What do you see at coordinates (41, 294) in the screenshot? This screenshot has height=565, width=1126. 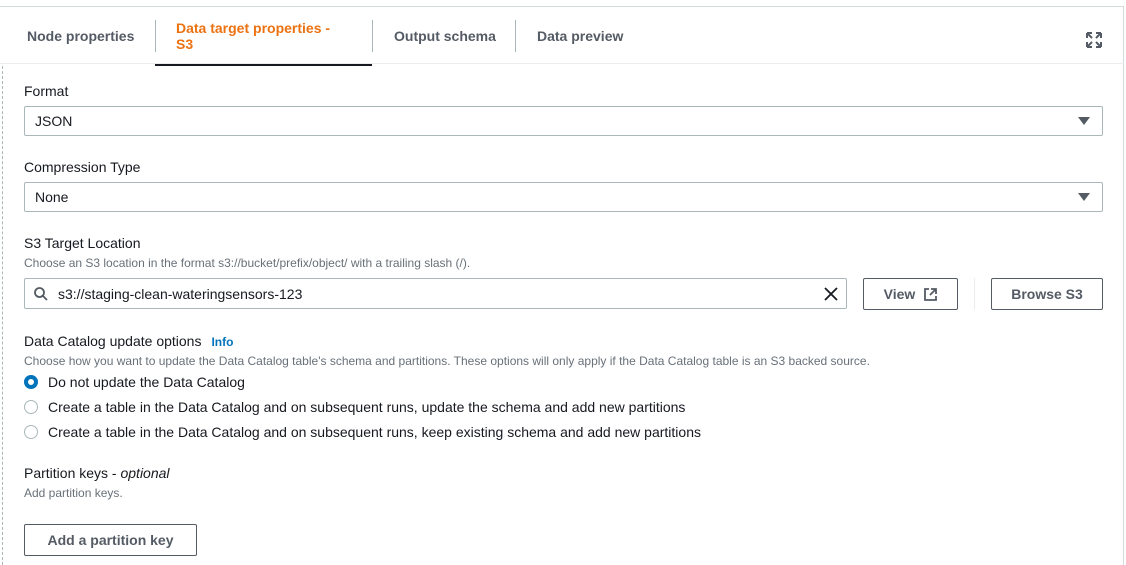 I see `search-icon` at bounding box center [41, 294].